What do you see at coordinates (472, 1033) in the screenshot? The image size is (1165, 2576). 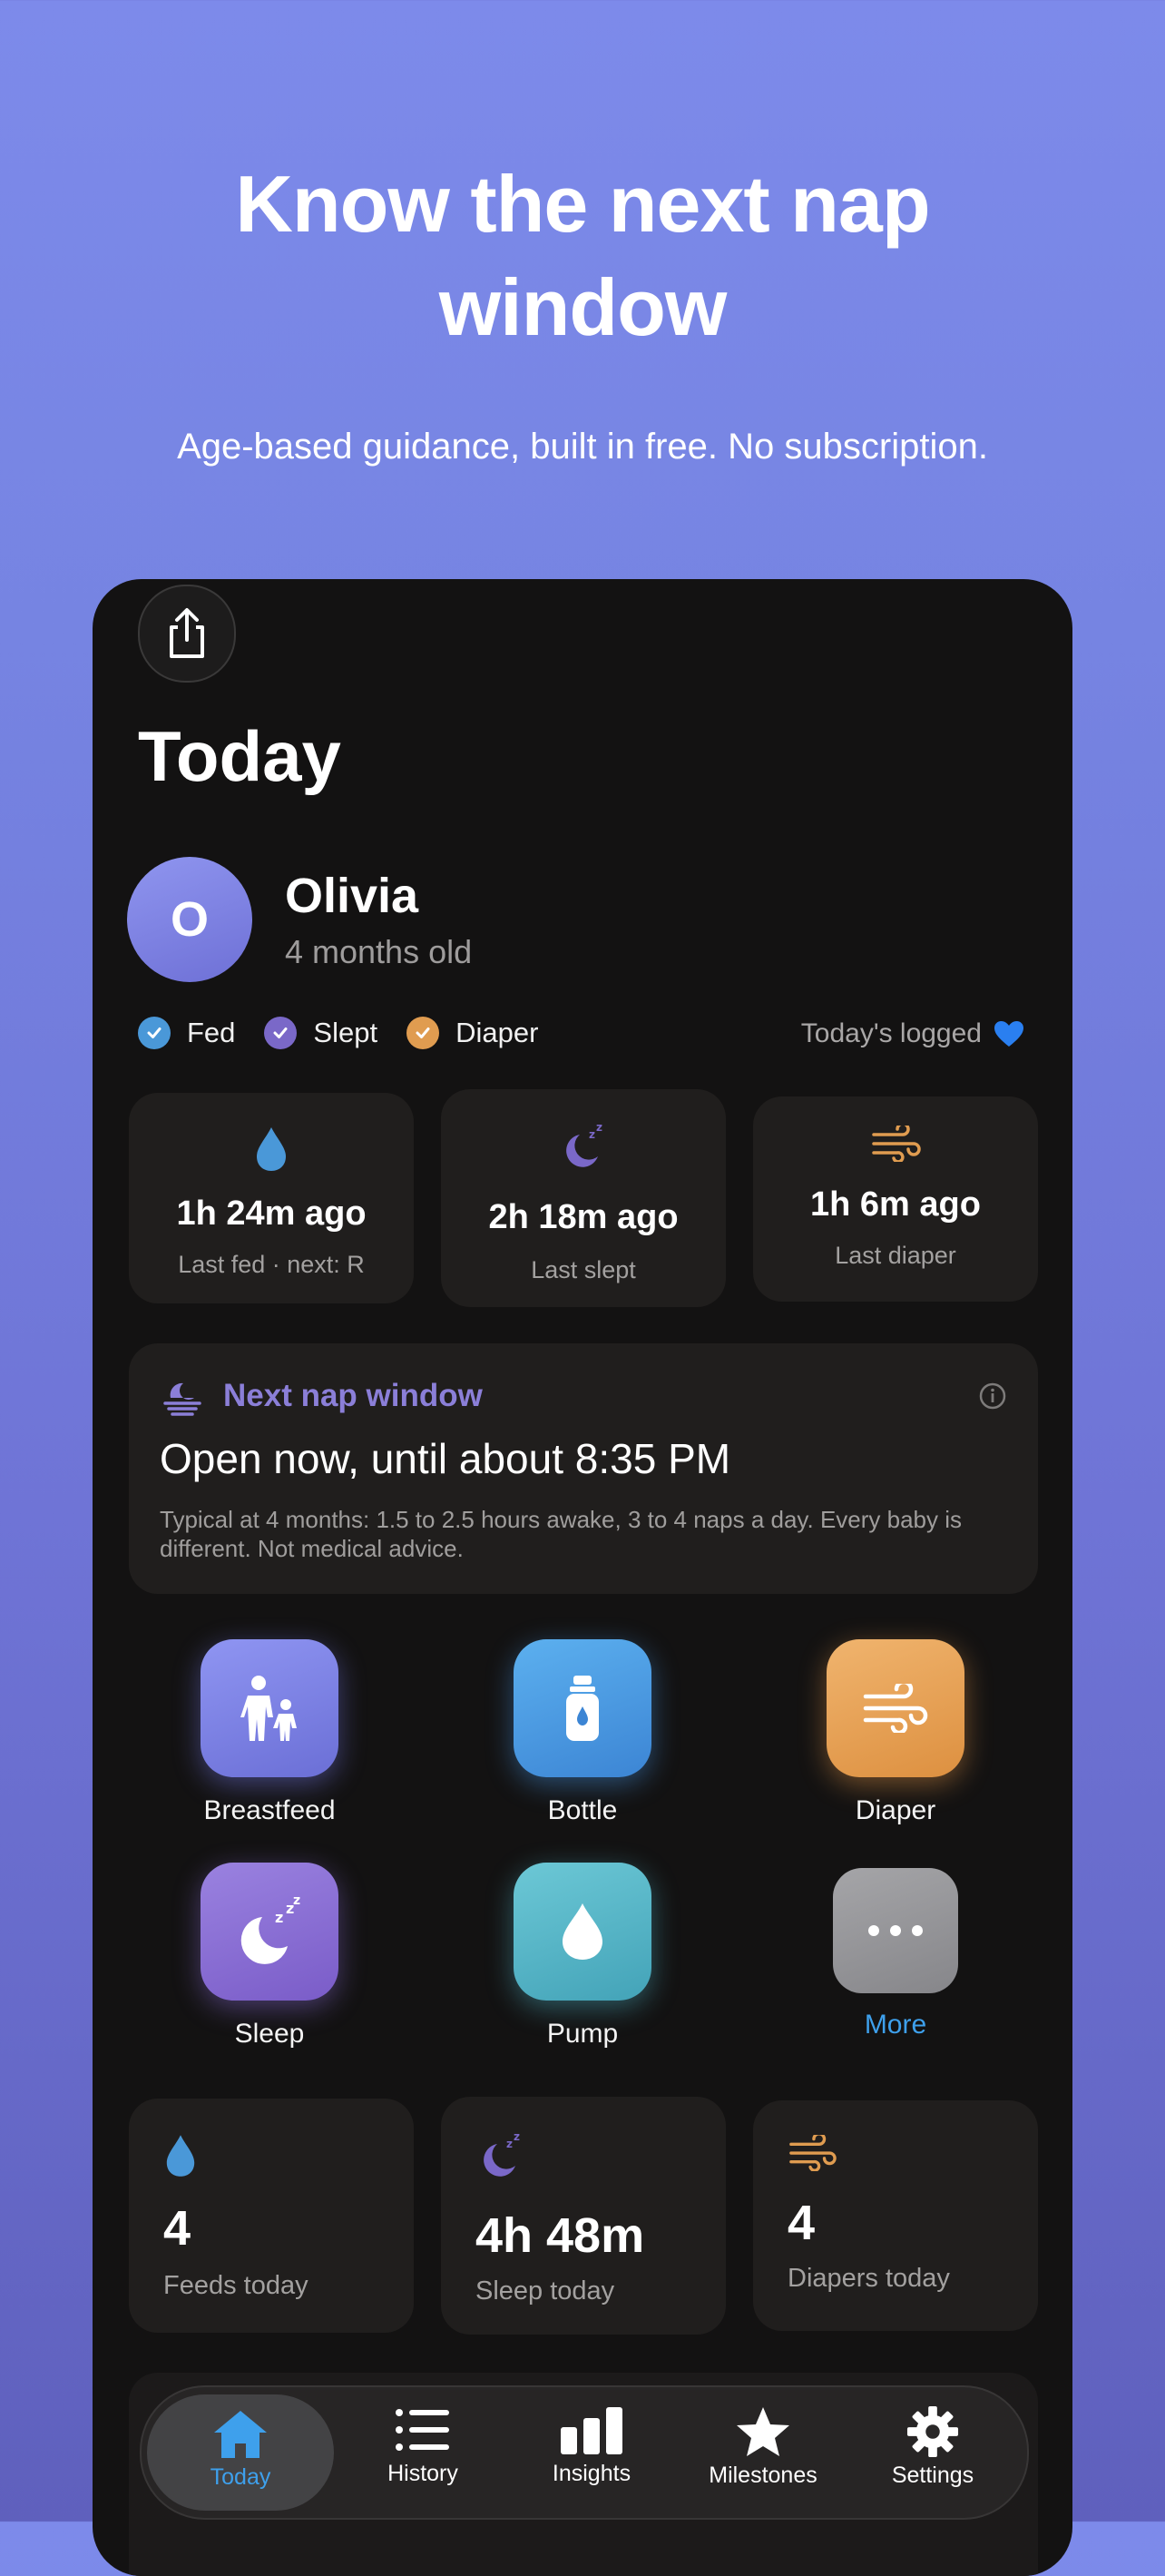 I see `check-diaper: Diaper` at bounding box center [472, 1033].